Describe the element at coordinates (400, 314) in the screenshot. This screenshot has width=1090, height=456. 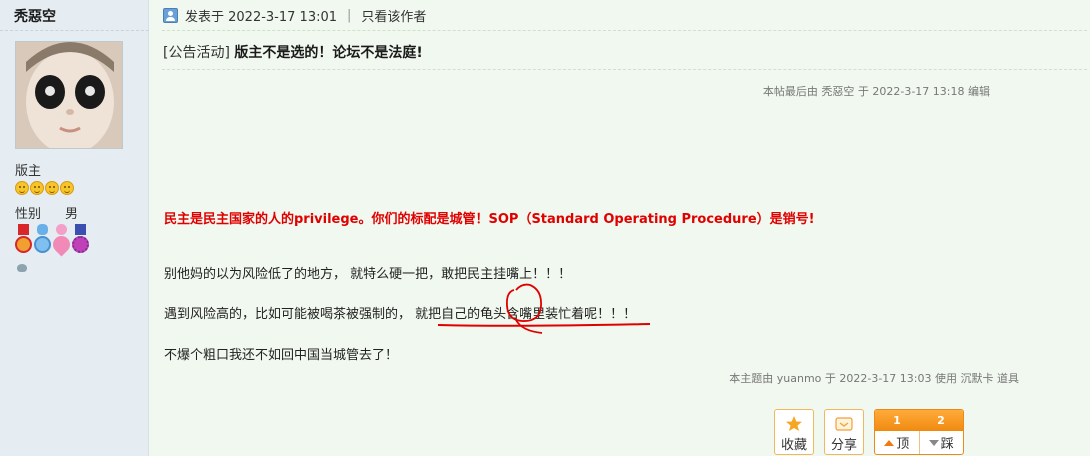
I see `post-paragraph-2: 遇到风险高的，比如可能被喝茶被强制的， 就把自己的龟头含嘴里装忙着呢！！！` at that location.